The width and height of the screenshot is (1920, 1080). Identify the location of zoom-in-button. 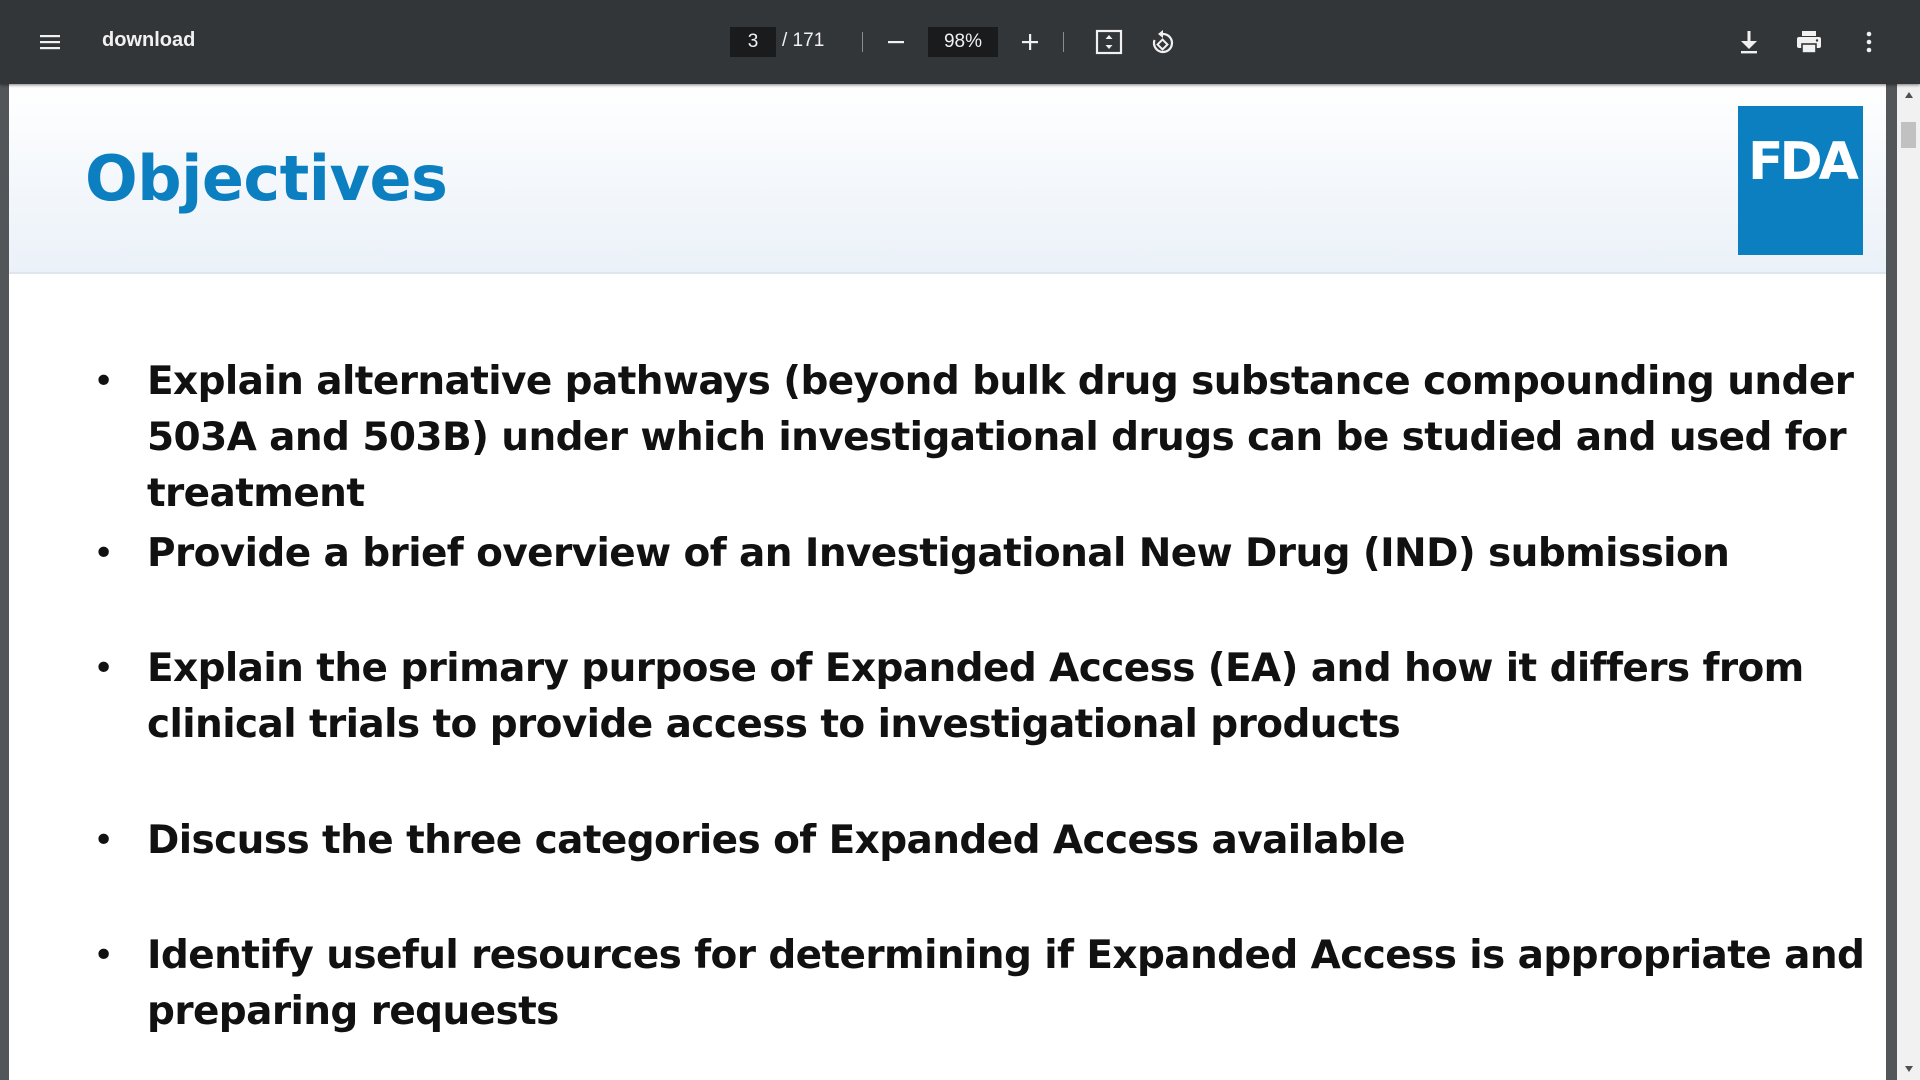
(1030, 42).